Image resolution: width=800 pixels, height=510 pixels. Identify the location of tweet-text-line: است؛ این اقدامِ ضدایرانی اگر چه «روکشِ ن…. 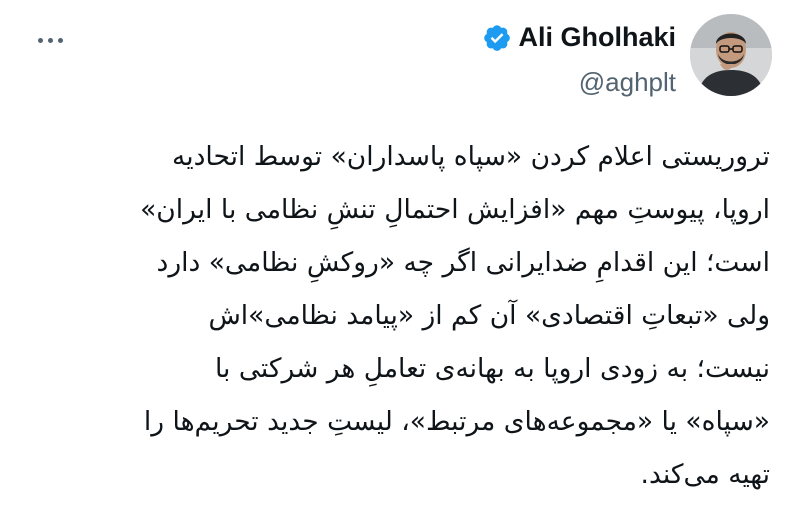
(463, 262).